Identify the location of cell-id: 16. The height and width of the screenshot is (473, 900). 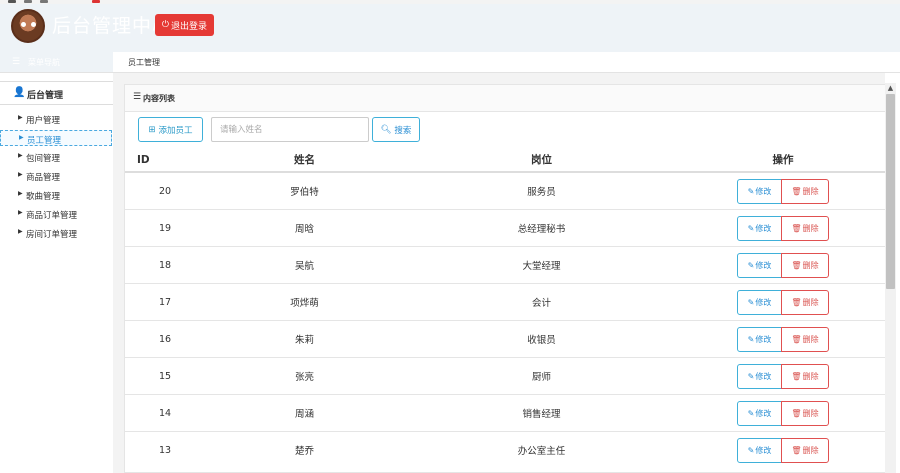
(165, 339).